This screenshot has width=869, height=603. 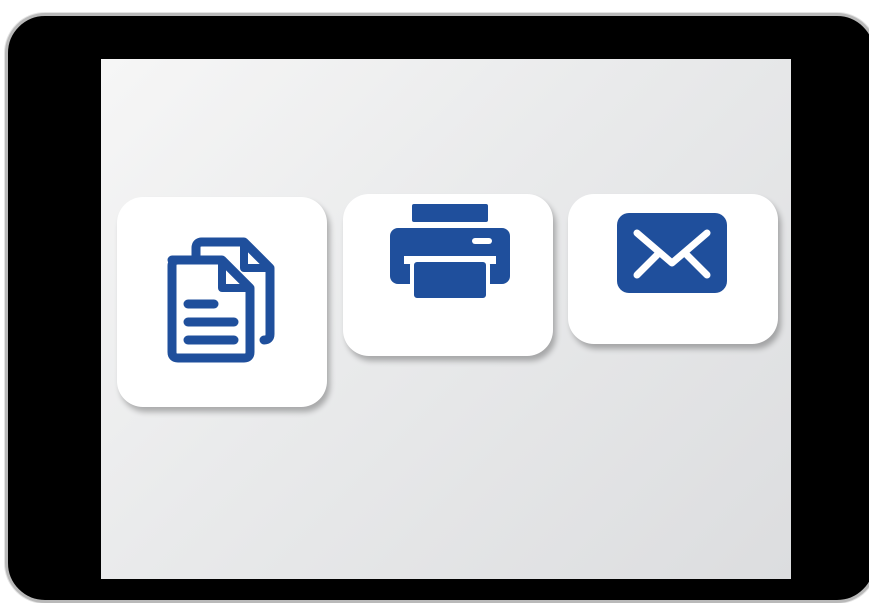 What do you see at coordinates (450, 252) in the screenshot?
I see `printer-icon` at bounding box center [450, 252].